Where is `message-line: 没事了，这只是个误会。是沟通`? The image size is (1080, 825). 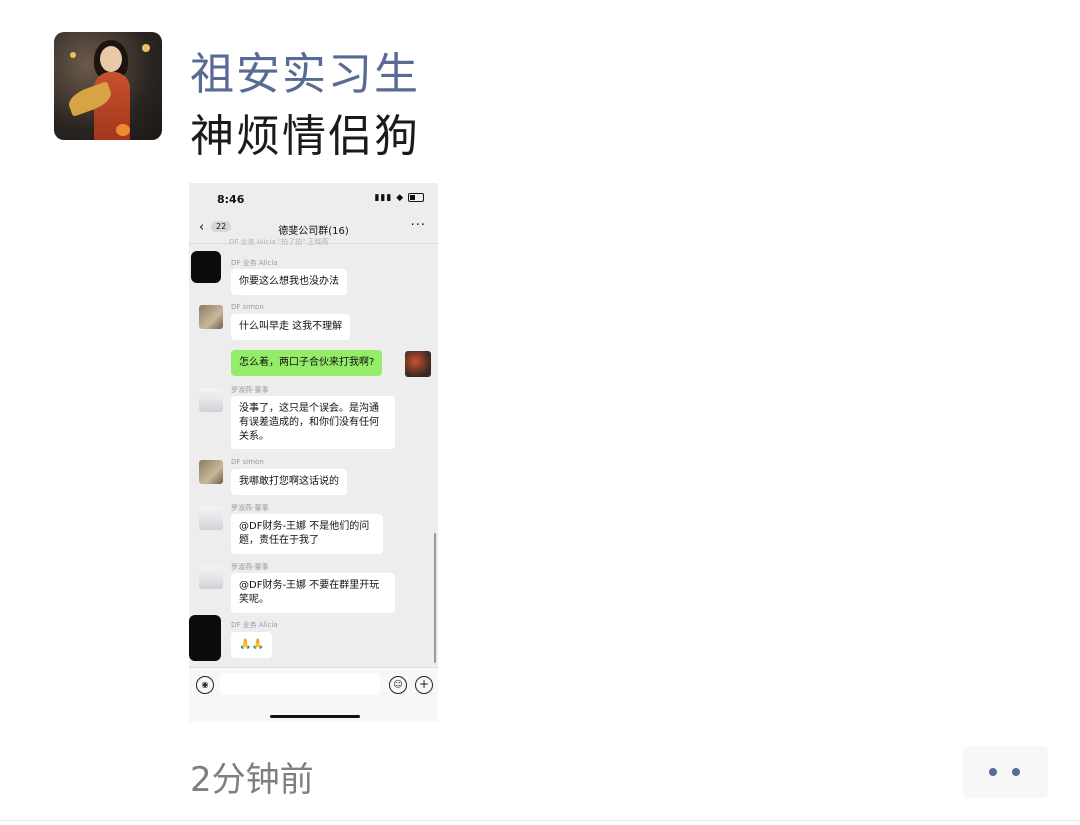 message-line: 没事了，这只是个误会。是沟通 is located at coordinates (309, 408).